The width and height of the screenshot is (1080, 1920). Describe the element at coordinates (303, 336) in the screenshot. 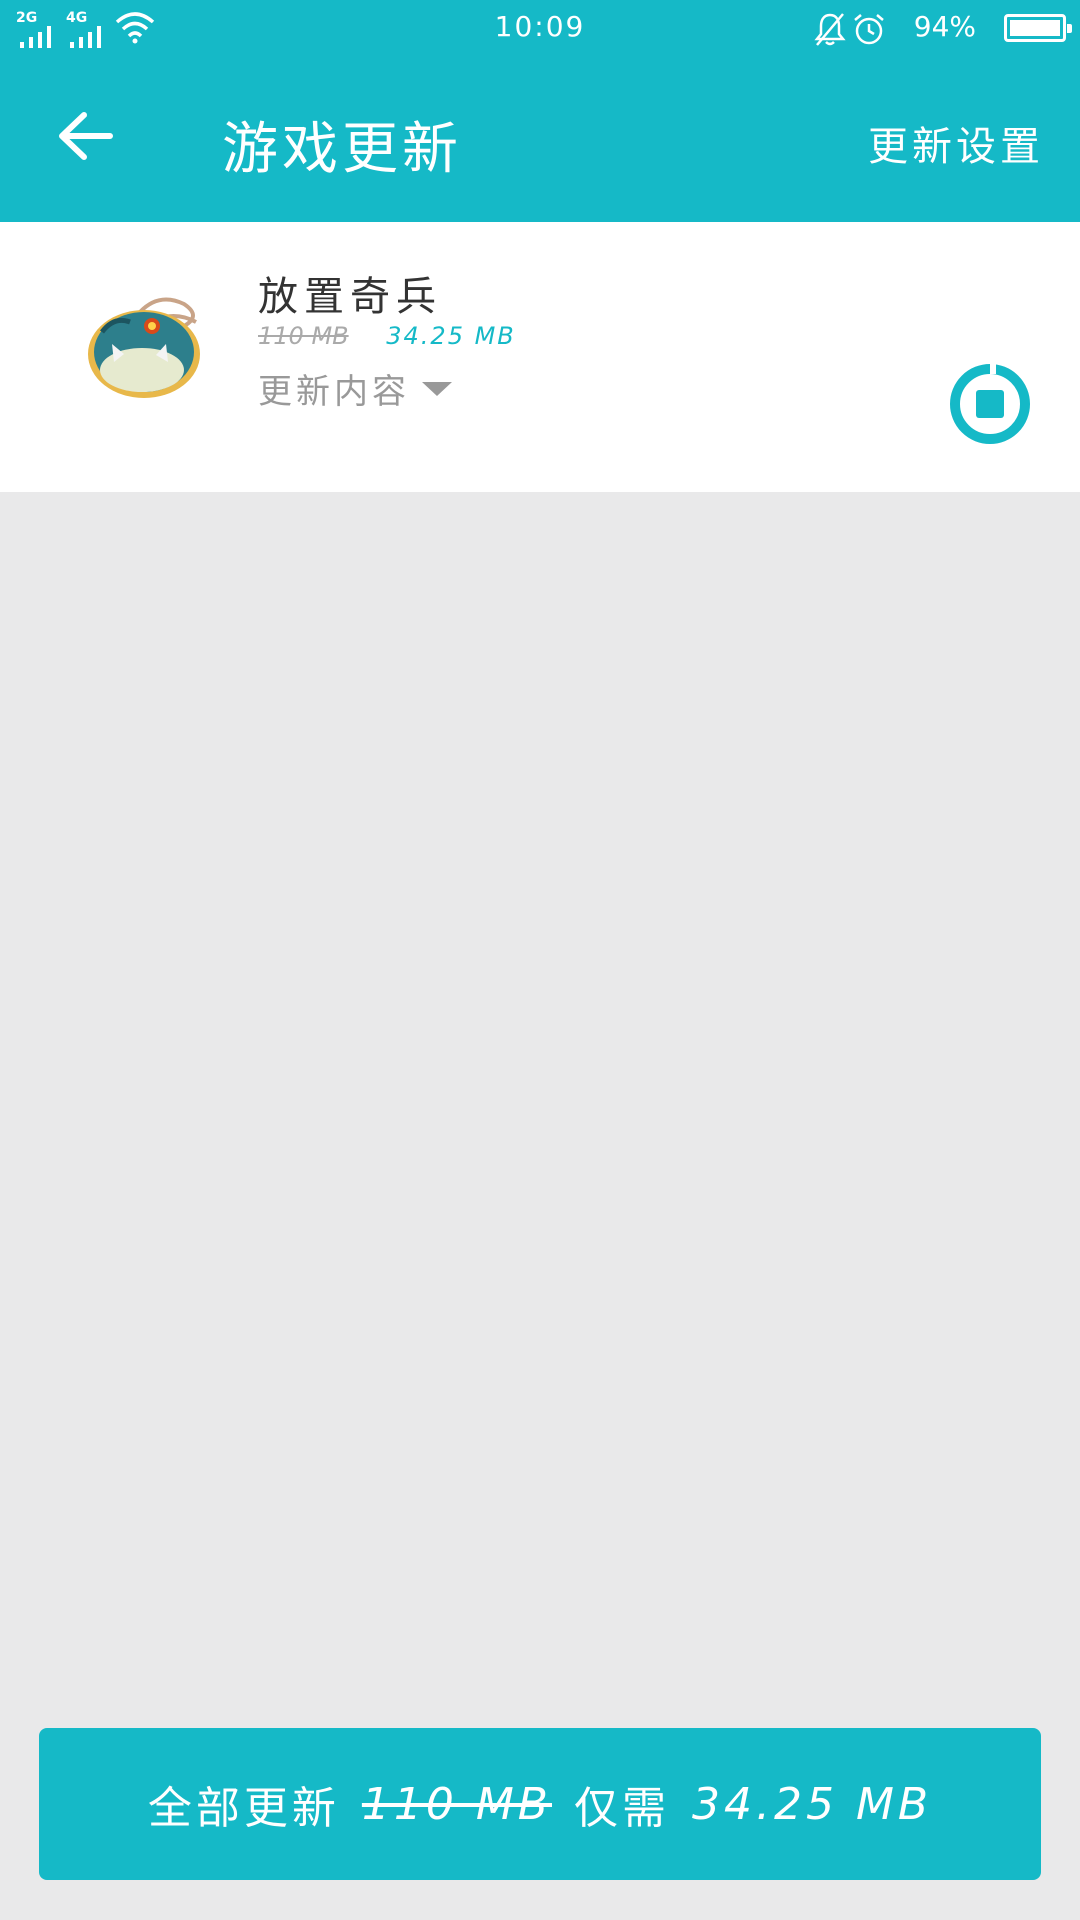

I see `old-size: 110 MB` at that location.